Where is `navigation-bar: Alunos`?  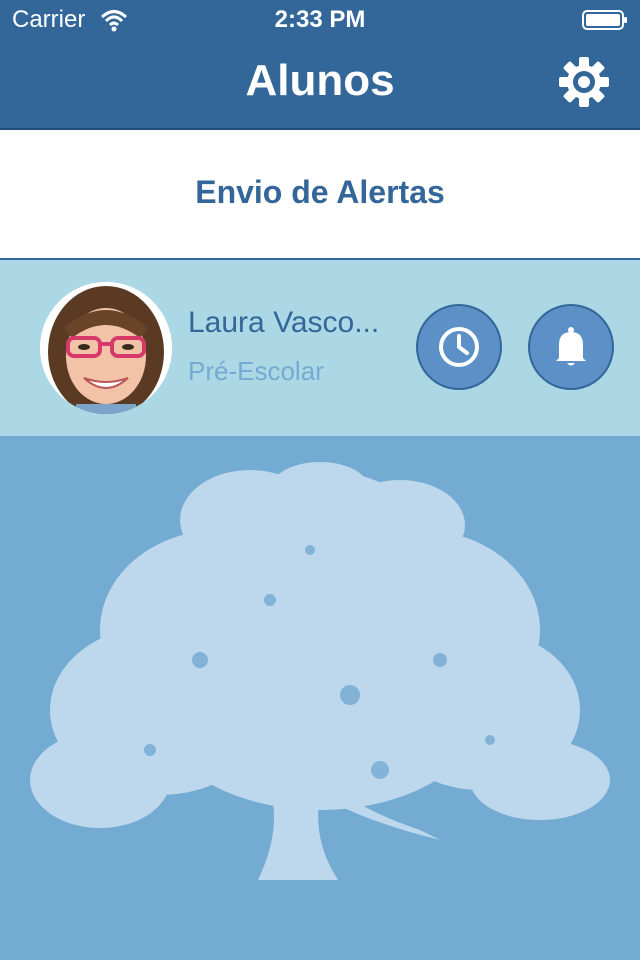
navigation-bar: Alunos is located at coordinates (320, 85).